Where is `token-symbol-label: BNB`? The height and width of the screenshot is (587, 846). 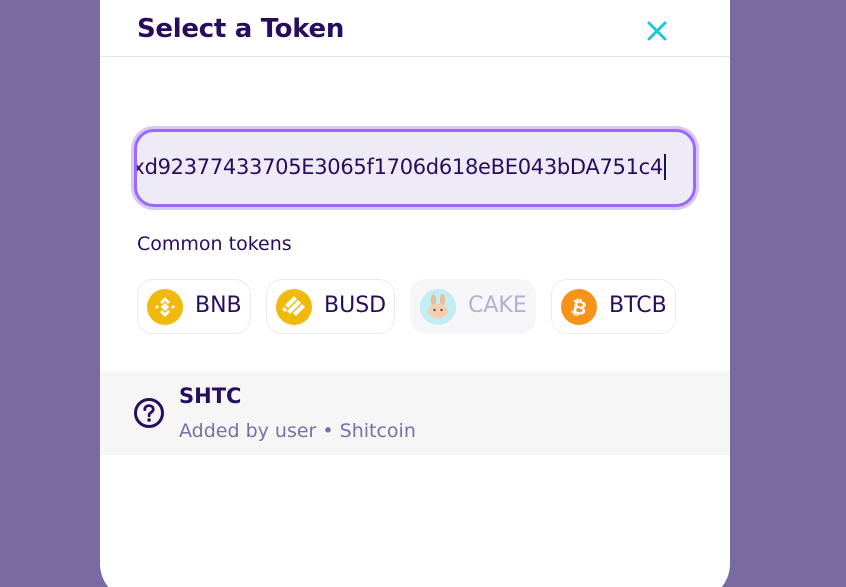 token-symbol-label: BNB is located at coordinates (218, 305).